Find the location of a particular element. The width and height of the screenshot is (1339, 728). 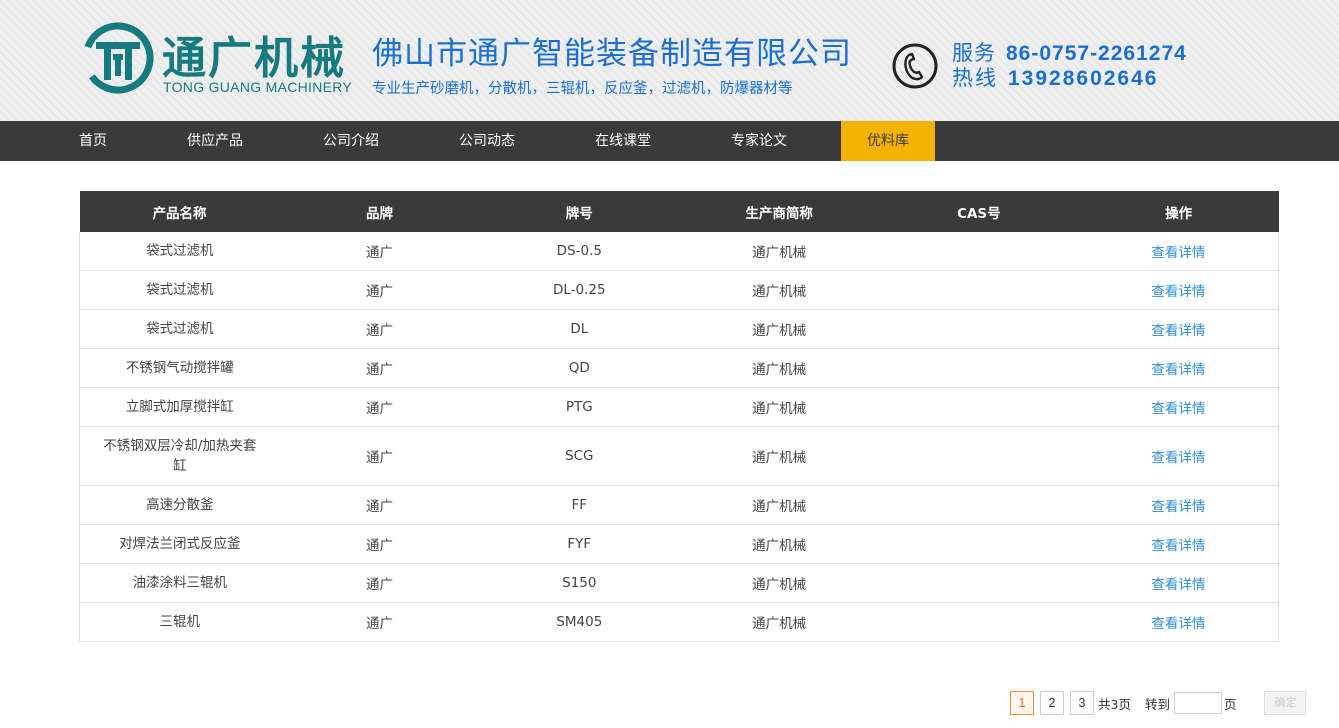

cell-product-name: 对焊法兰闭式反应釜 is located at coordinates (179, 544).